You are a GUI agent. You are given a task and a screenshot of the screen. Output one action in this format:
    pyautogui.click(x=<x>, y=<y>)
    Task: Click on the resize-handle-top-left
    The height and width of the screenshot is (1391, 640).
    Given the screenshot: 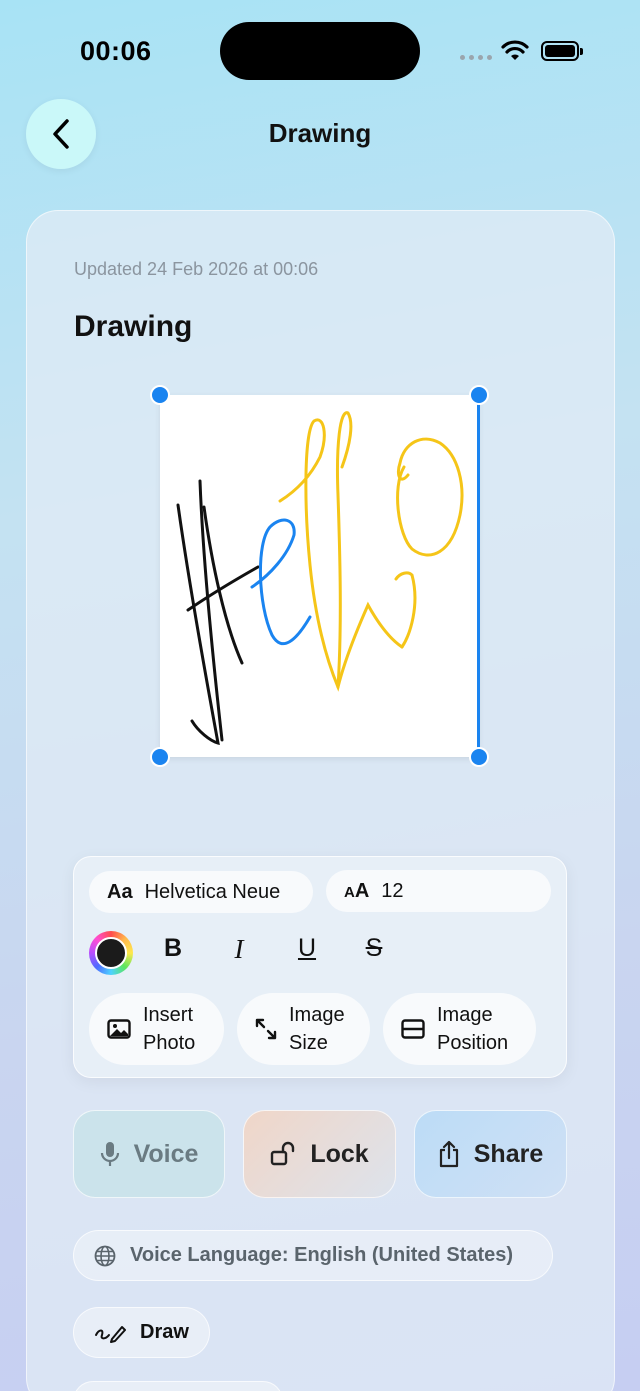 What is the action you would take?
    pyautogui.click(x=160, y=395)
    